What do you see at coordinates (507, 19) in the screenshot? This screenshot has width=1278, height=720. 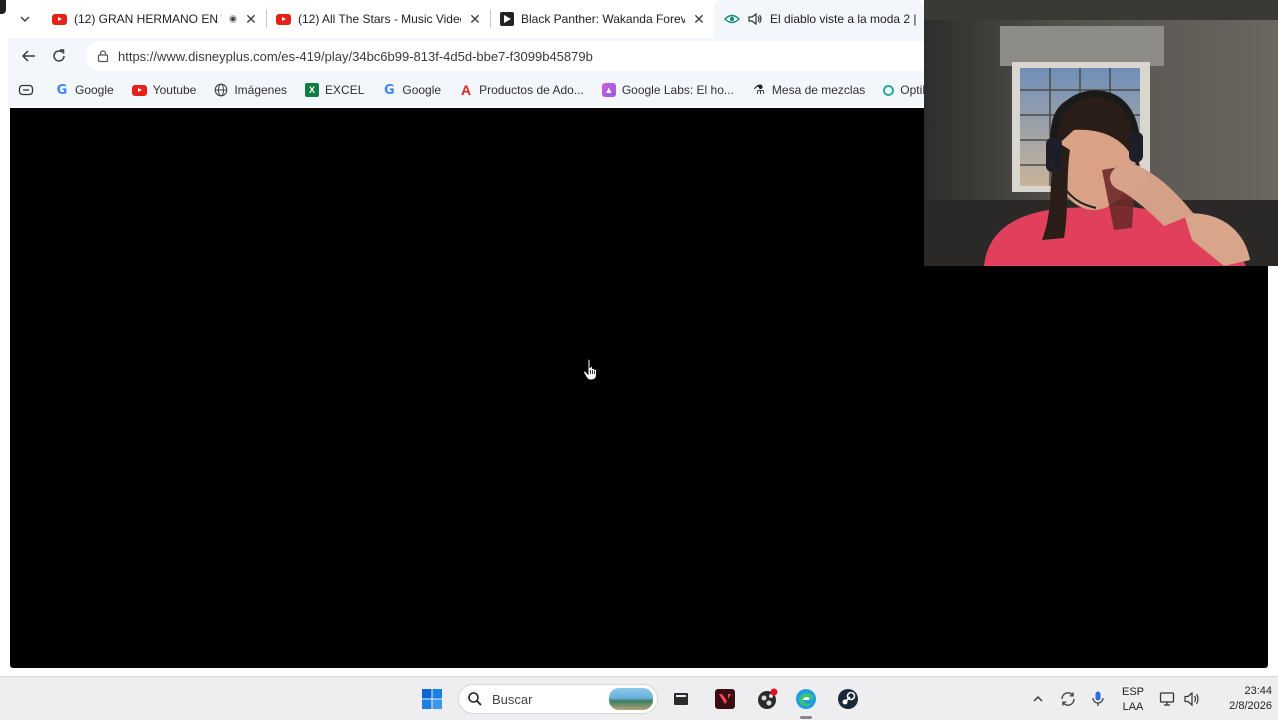 I see `play-icon` at bounding box center [507, 19].